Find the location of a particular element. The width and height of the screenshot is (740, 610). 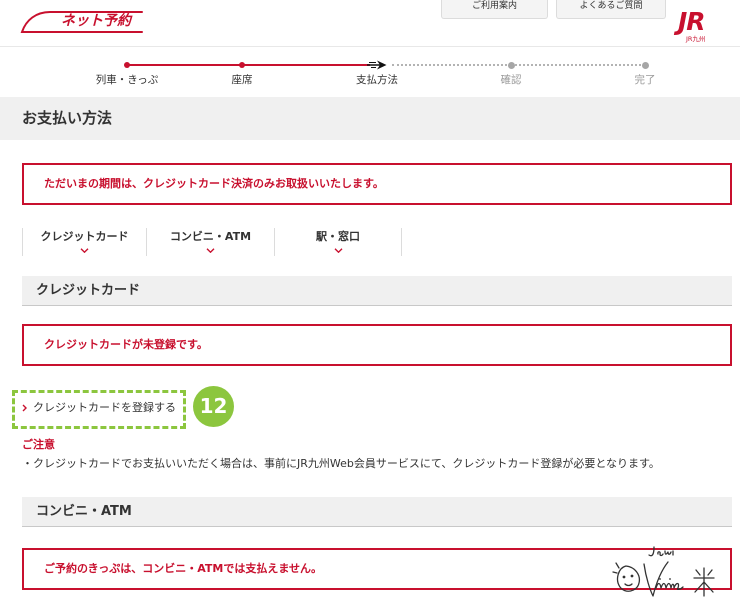

progress-step-confirm: 確認 is located at coordinates (511, 72).